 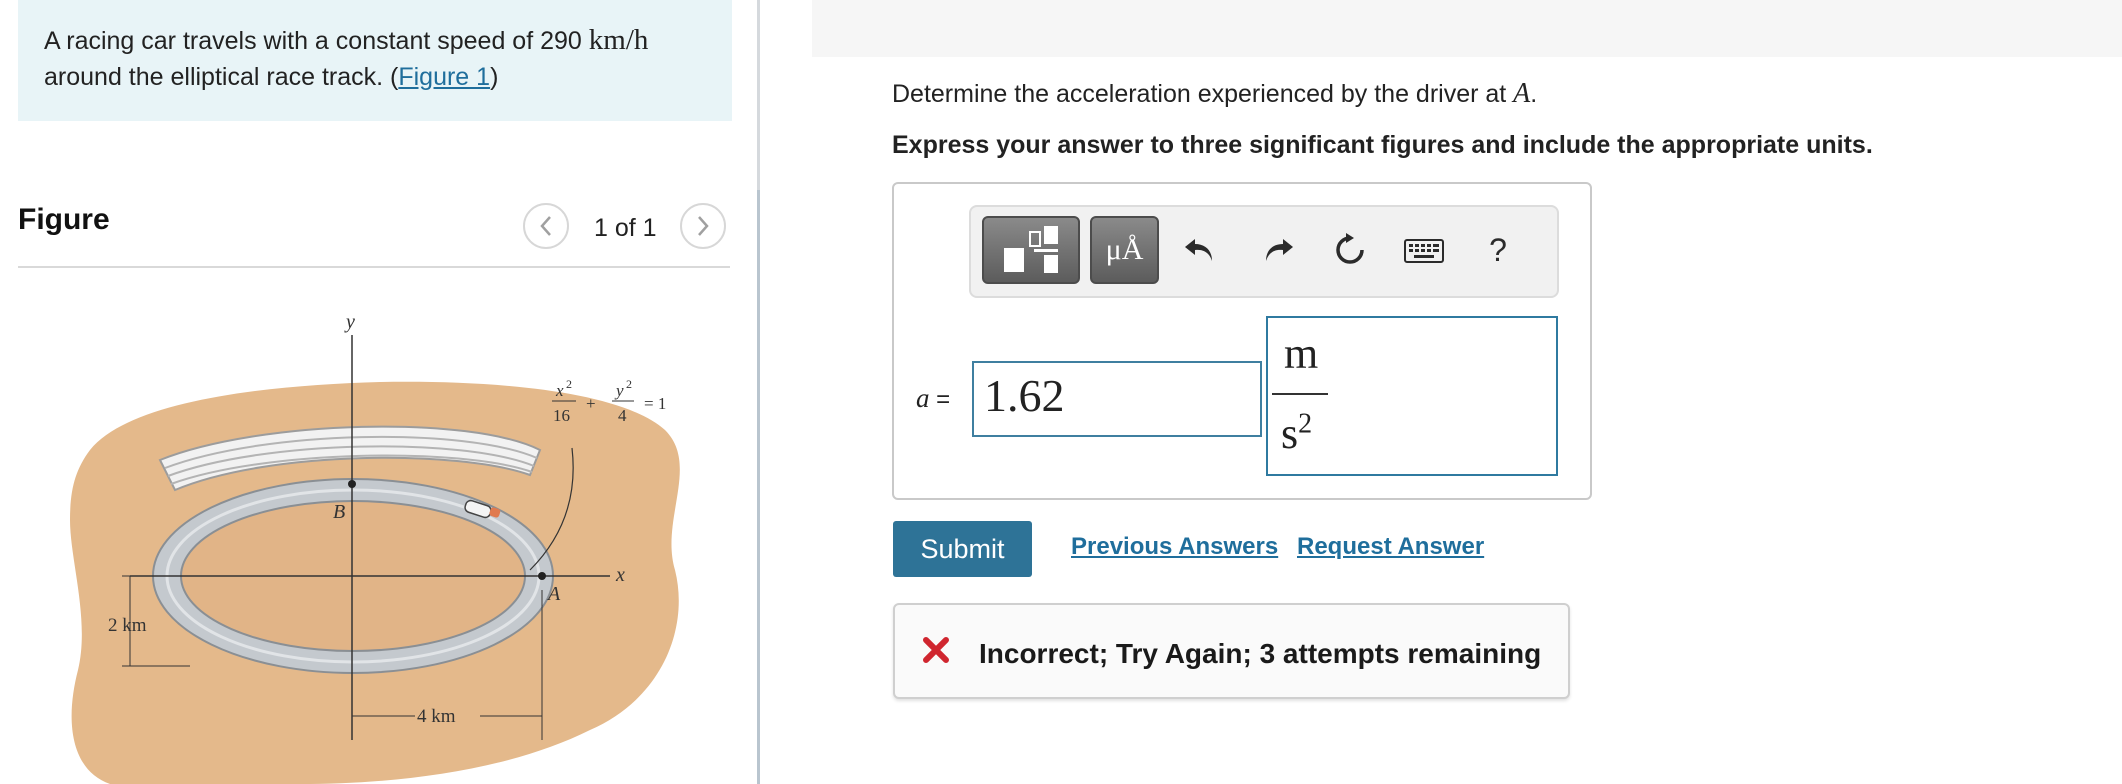 I want to click on dim-2km-label: 2 km, so click(x=127, y=625).